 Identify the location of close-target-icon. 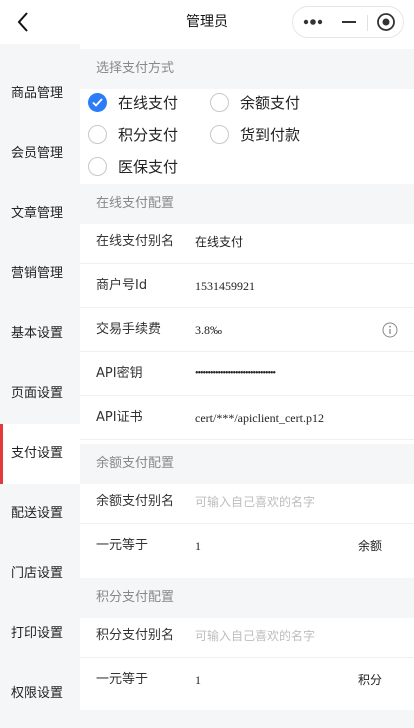
(386, 22).